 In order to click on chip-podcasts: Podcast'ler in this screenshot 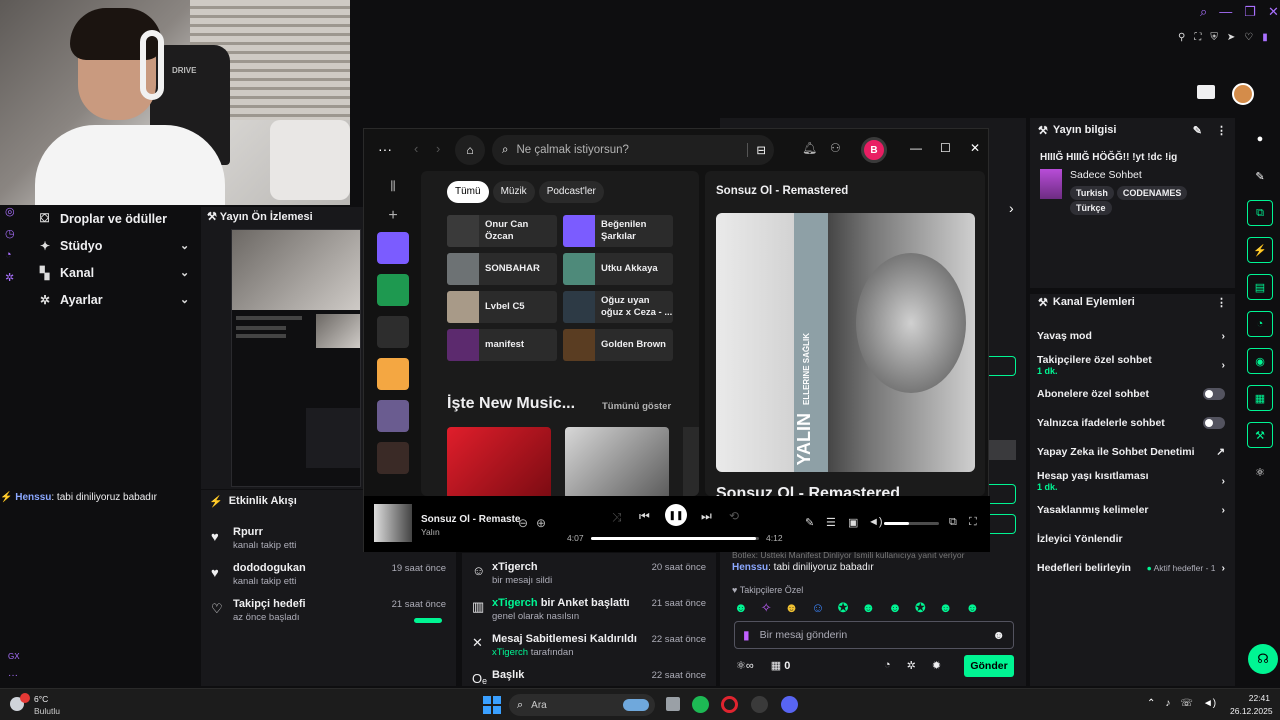, I will do `click(571, 192)`.